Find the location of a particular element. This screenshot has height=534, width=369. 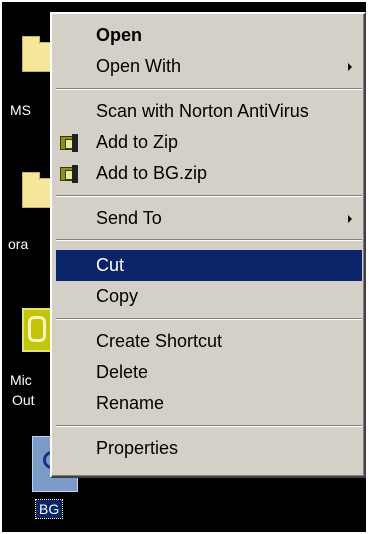

desktop-icon-label-ms: MS is located at coordinates (20, 110).